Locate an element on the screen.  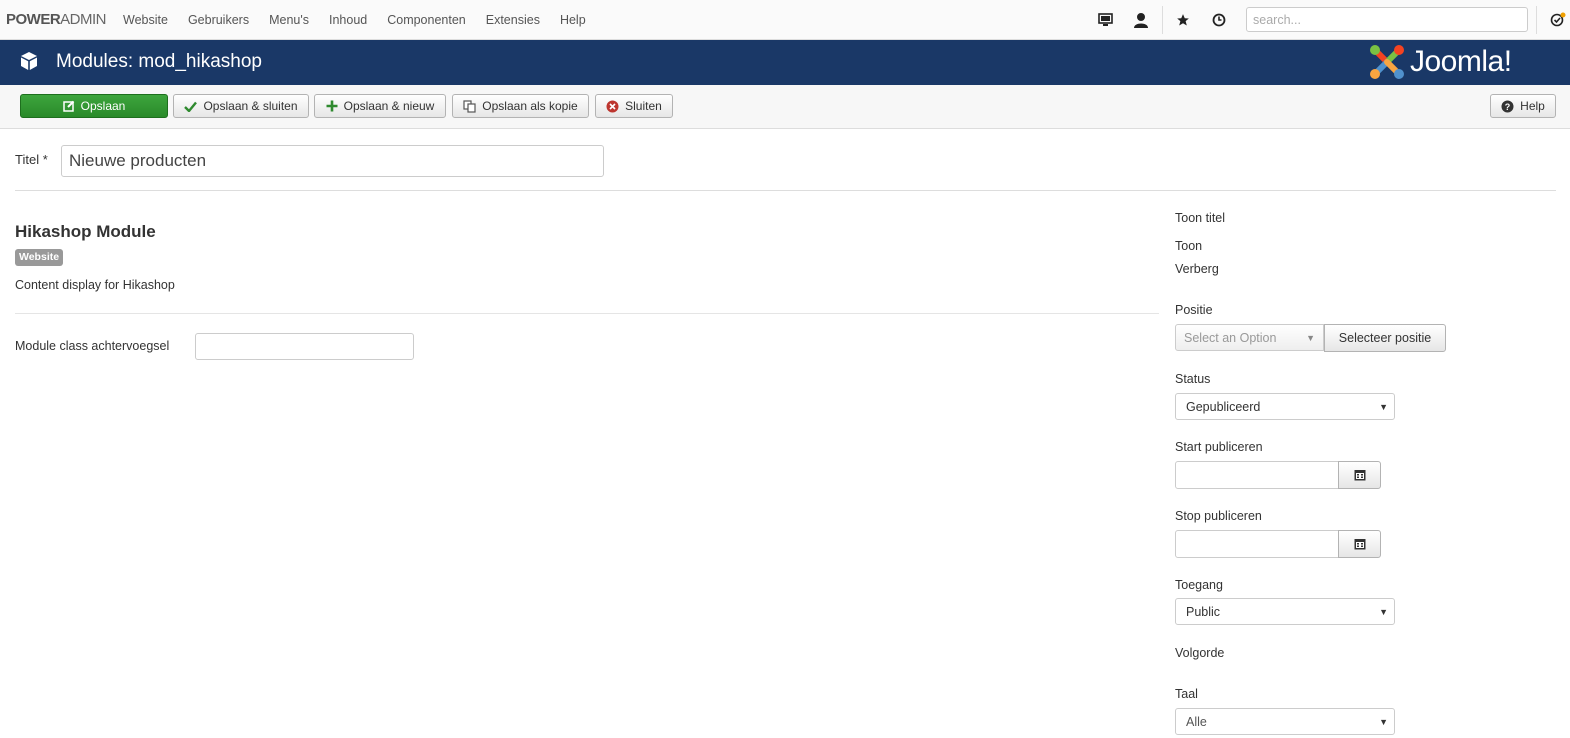
stop-publishing-calendar-button is located at coordinates (1359, 544).